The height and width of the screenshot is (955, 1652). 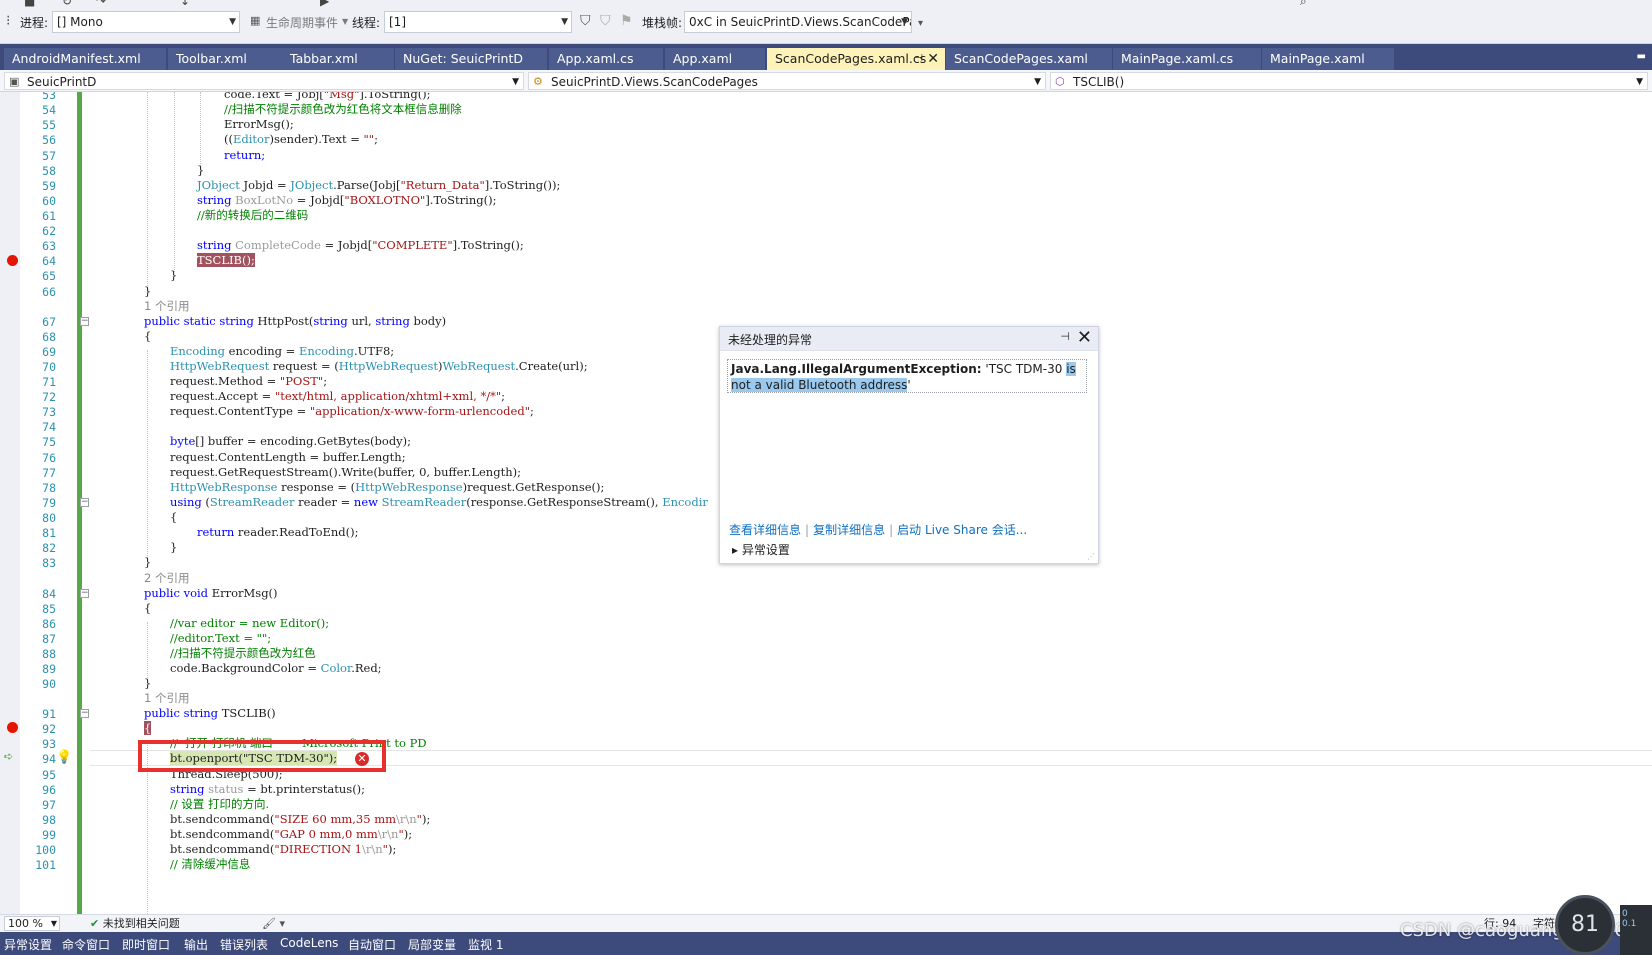 I want to click on code-cleanup-icon: 🖌 ▾, so click(x=273, y=923).